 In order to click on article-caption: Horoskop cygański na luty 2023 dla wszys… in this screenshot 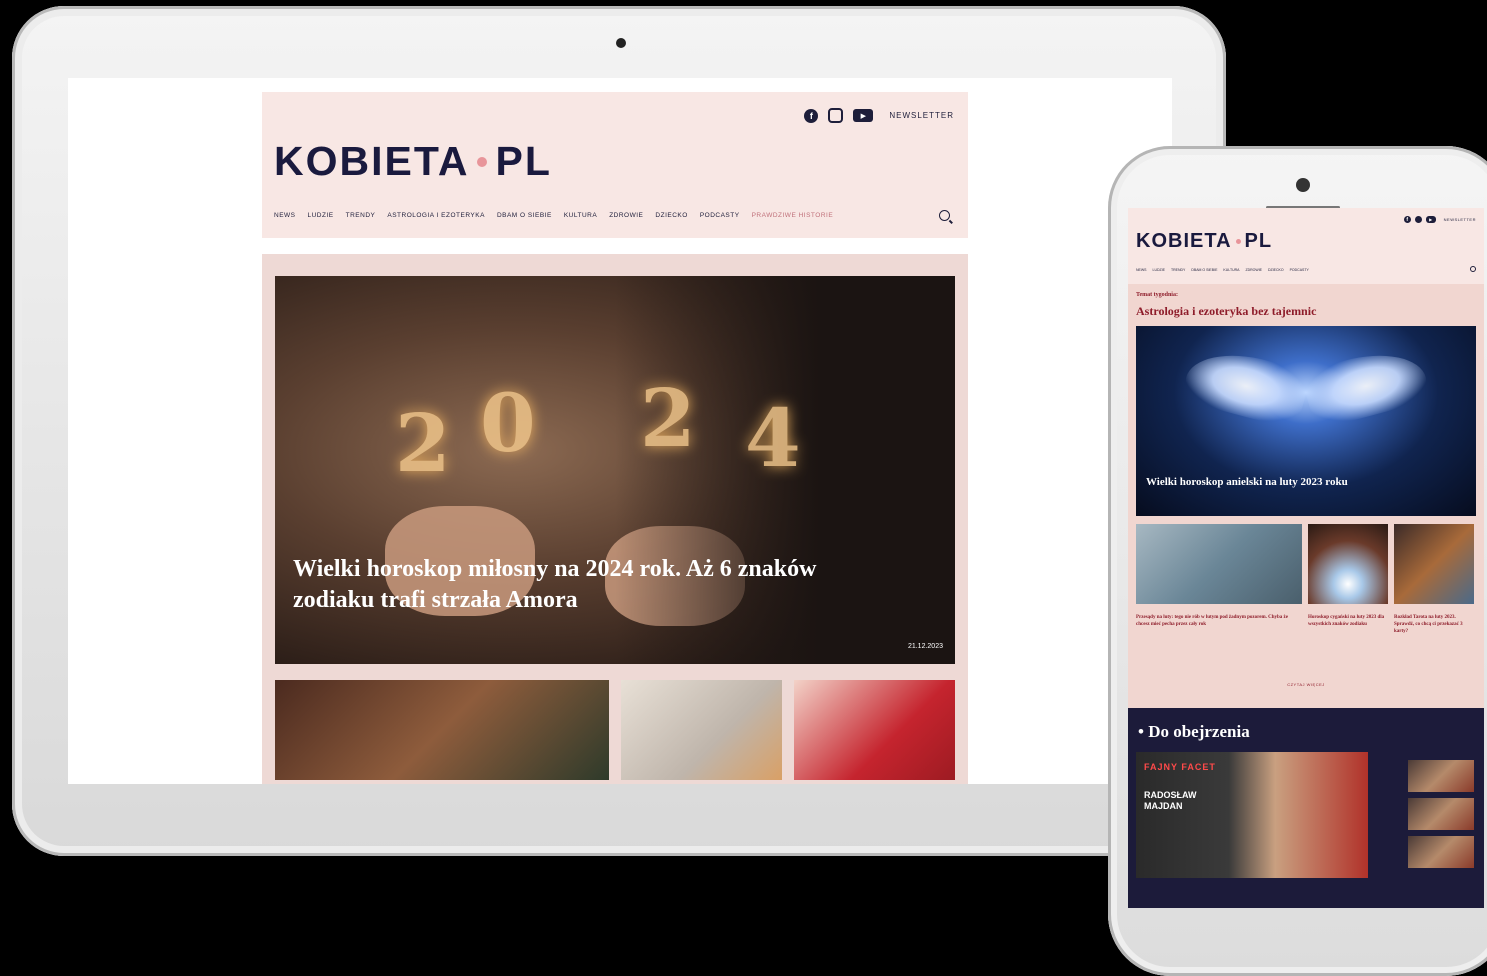, I will do `click(1348, 624)`.